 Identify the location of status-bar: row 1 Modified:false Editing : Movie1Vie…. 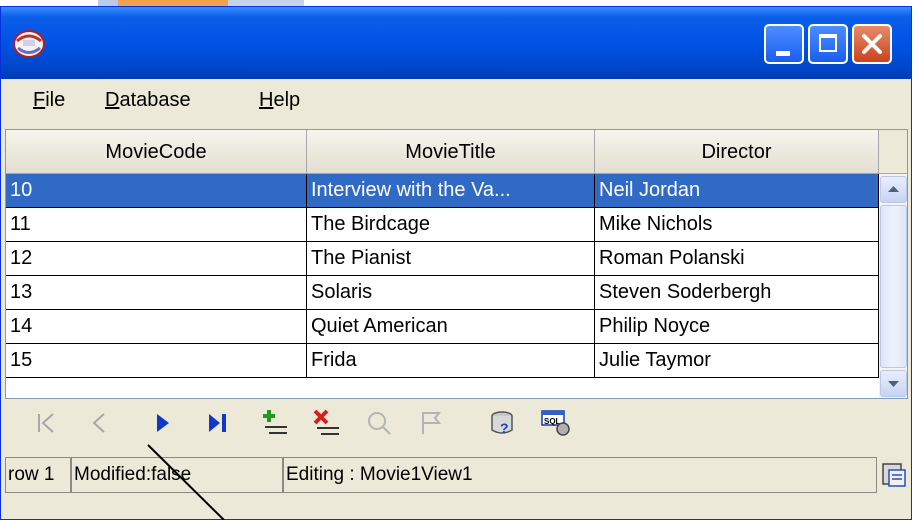
(456, 475).